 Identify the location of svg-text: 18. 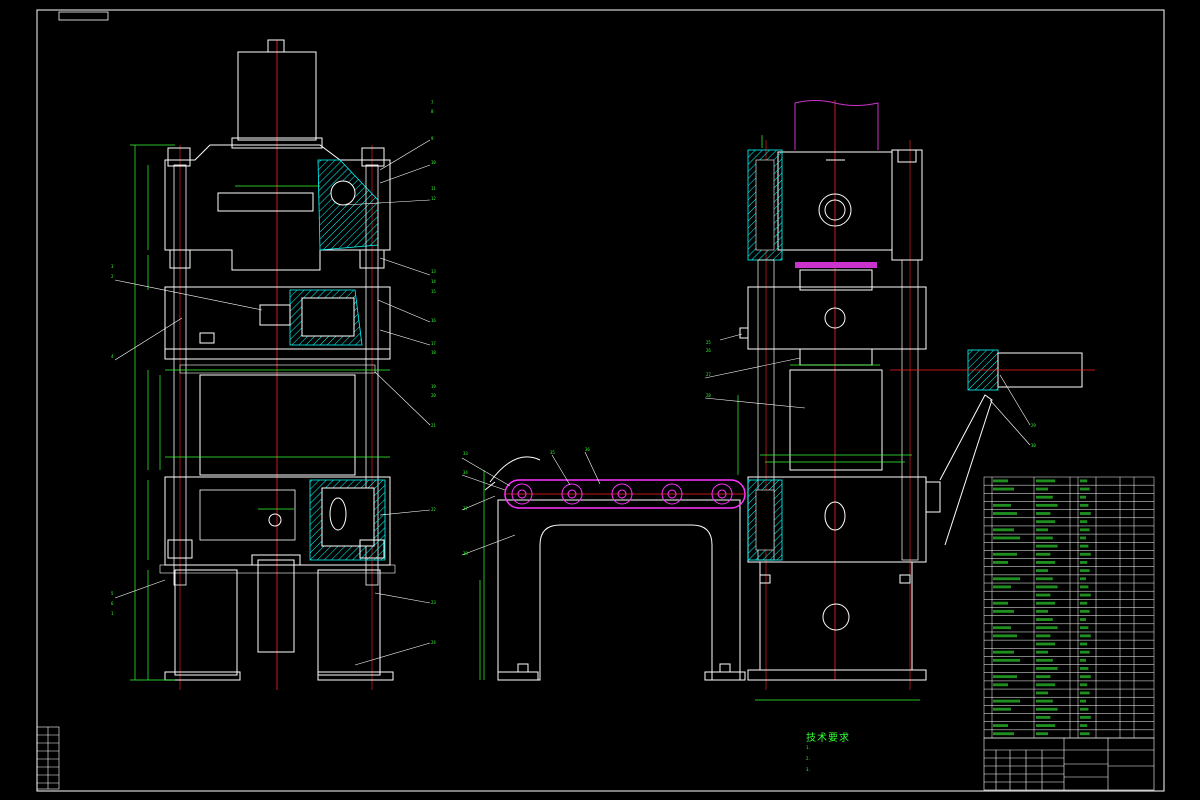
(433, 352).